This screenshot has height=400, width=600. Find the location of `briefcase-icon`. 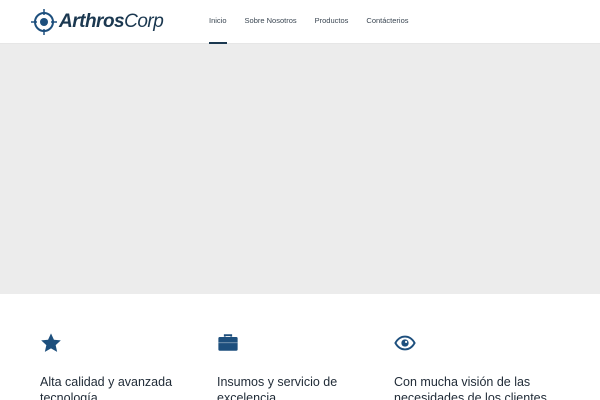

briefcase-icon is located at coordinates (228, 342).